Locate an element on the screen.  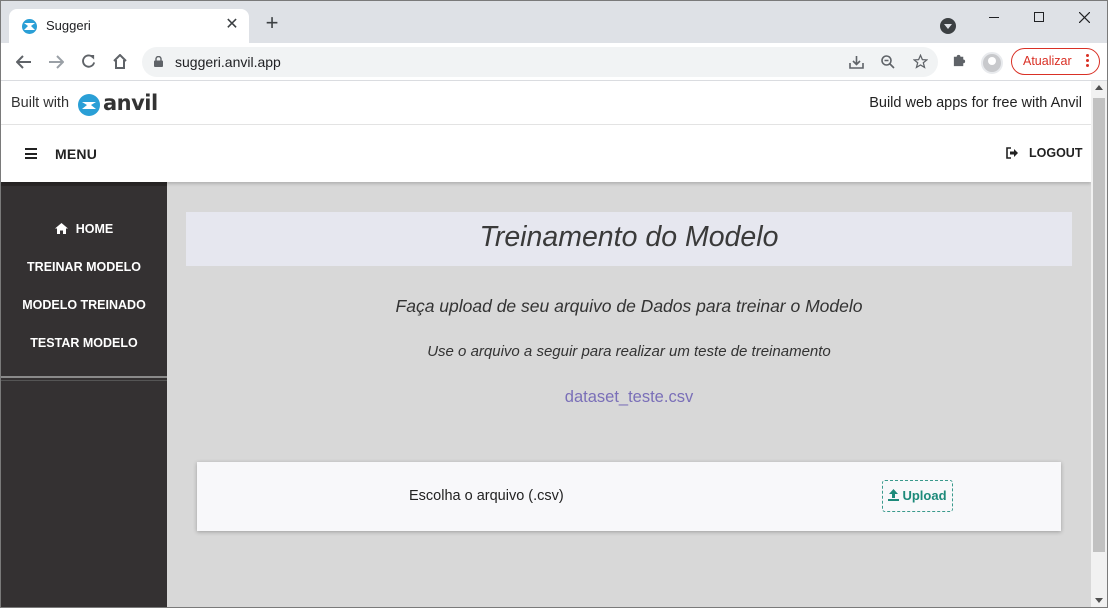
dataset-link-text: dataset_teste.csv is located at coordinates (629, 397).